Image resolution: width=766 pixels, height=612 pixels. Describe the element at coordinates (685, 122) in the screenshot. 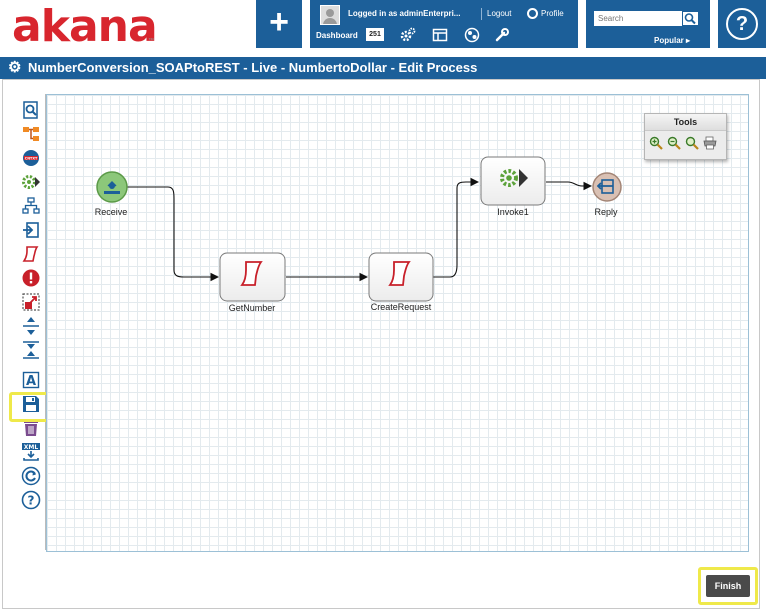

I see `tools-title: Tools` at that location.